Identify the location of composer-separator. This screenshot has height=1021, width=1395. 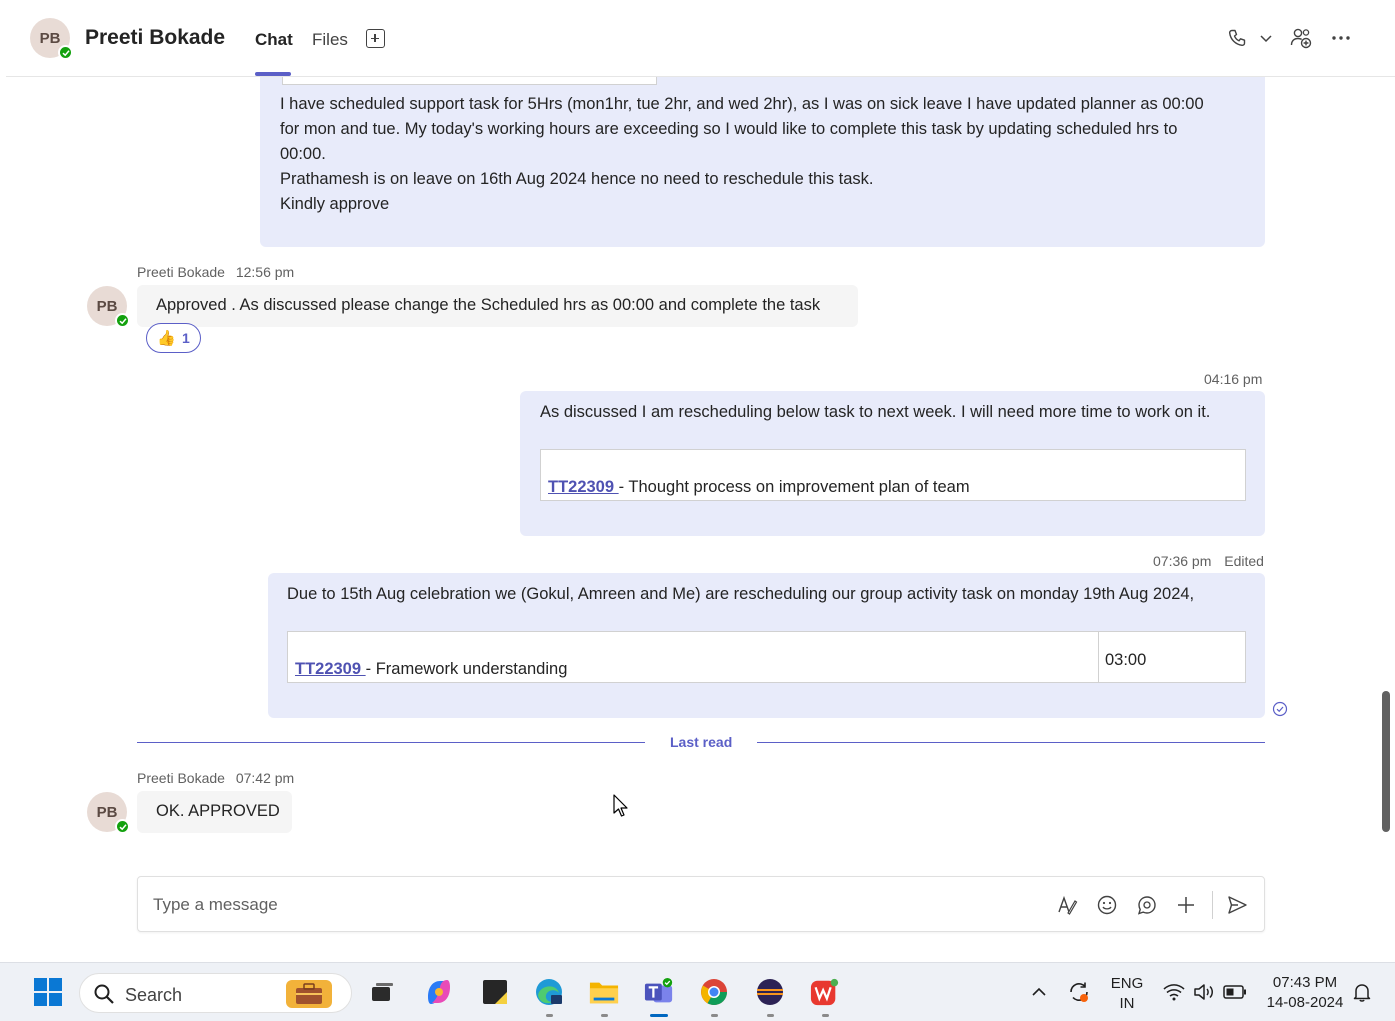
(1212, 905).